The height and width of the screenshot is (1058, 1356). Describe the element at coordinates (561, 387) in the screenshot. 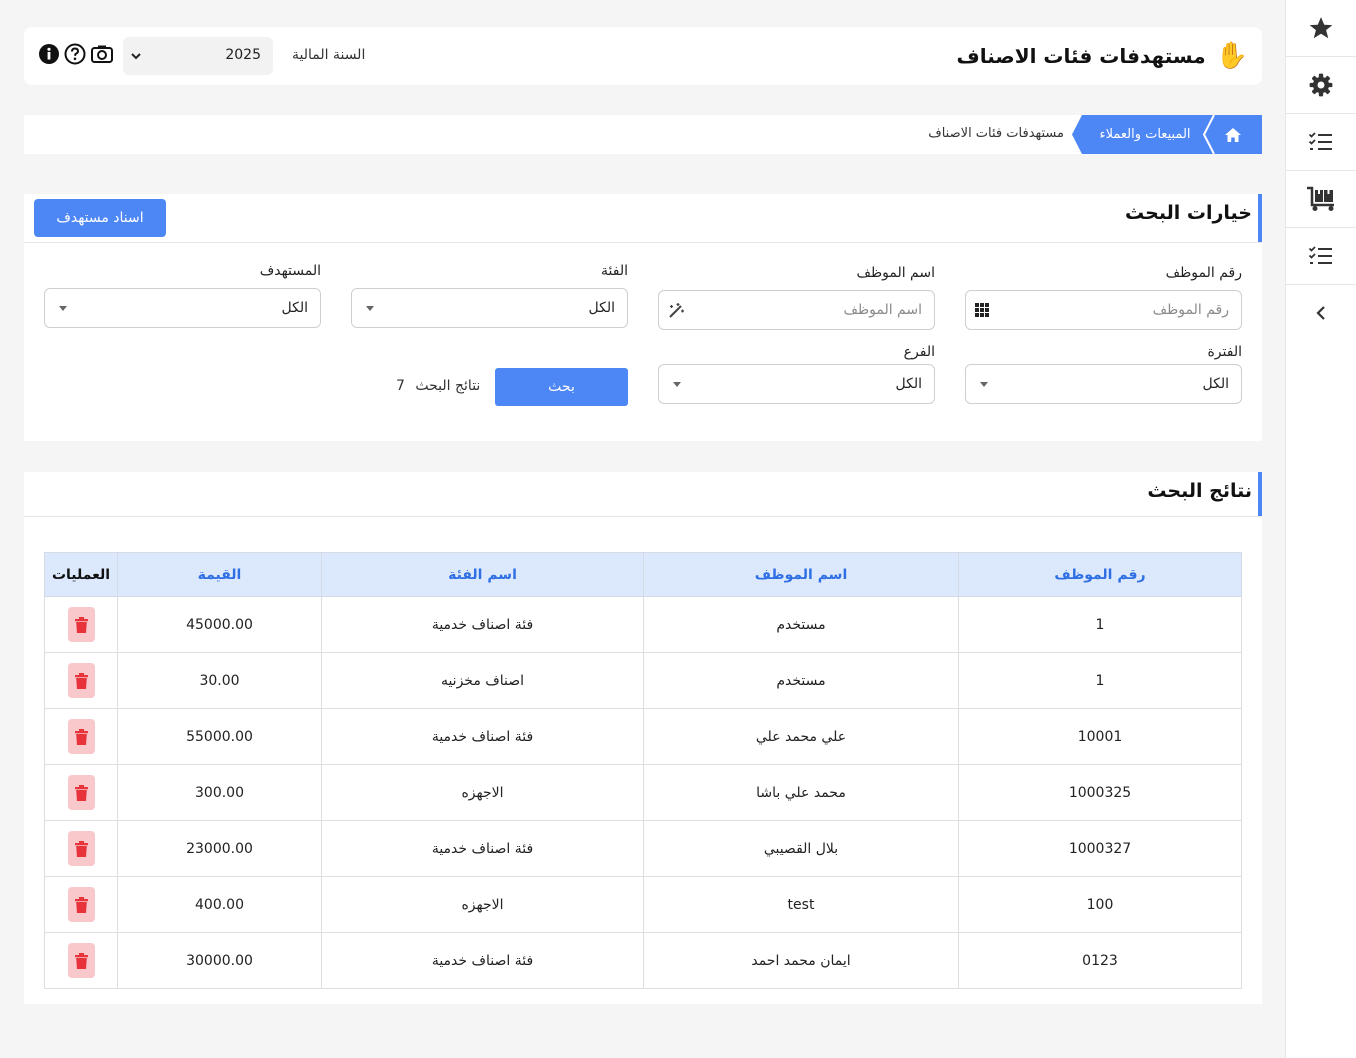

I see `search-button: بحث` at that location.